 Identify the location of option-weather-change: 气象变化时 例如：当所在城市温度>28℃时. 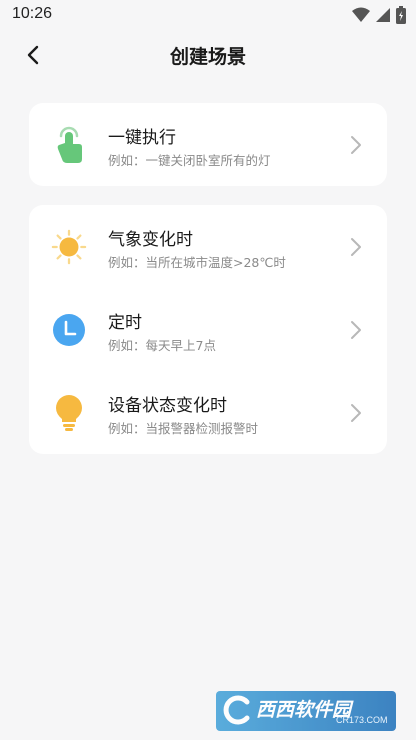
(208, 246).